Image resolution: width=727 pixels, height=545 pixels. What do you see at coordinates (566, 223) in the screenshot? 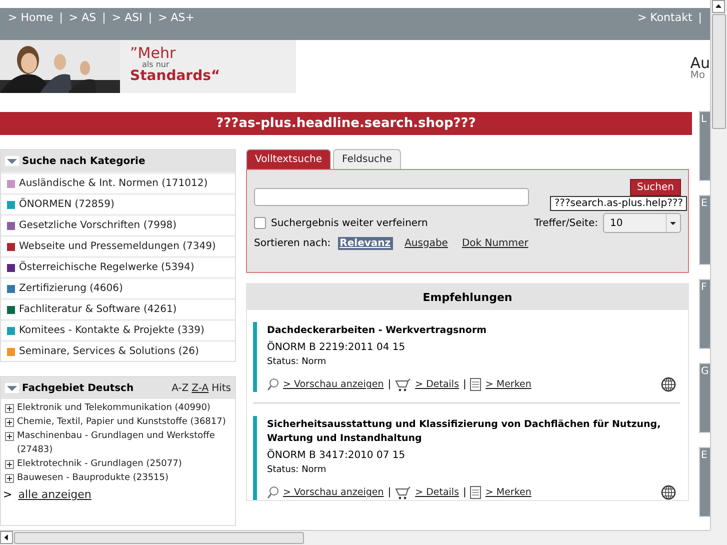
I see `per-page-label: Treffer/Seite:` at bounding box center [566, 223].